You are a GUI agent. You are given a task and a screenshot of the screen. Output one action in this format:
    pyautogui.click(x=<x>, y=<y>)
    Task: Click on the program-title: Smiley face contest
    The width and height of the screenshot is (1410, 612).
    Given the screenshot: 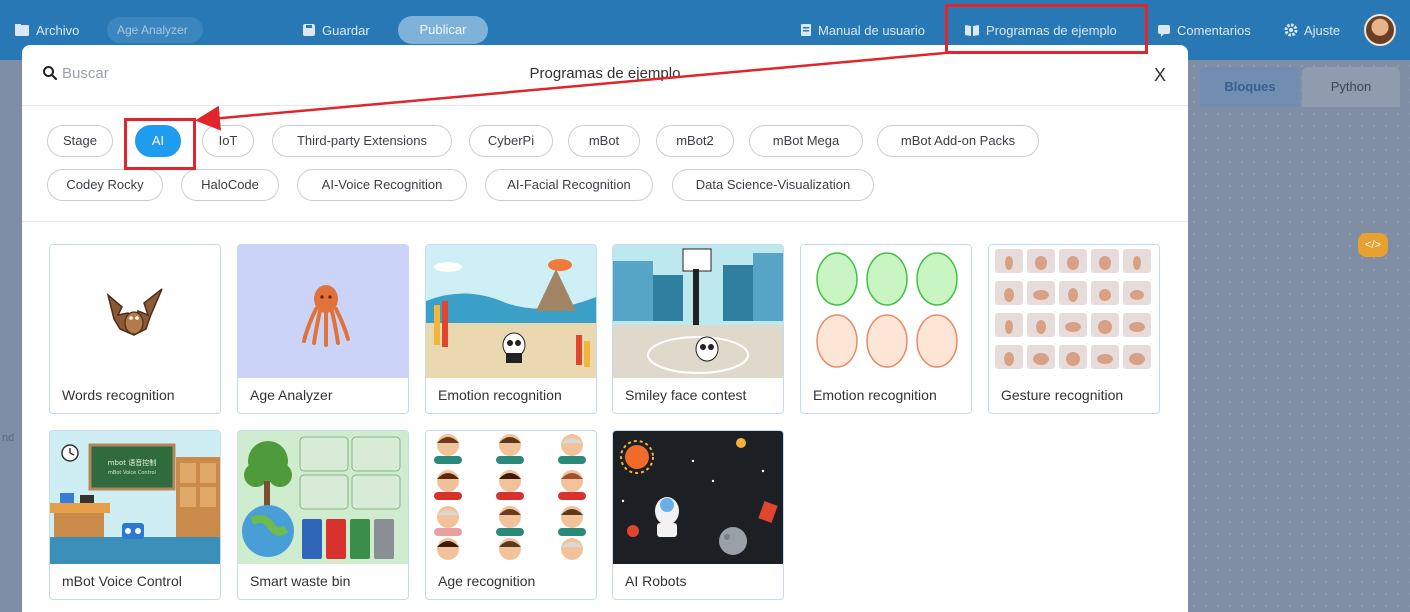 What is the action you would take?
    pyautogui.click(x=686, y=395)
    